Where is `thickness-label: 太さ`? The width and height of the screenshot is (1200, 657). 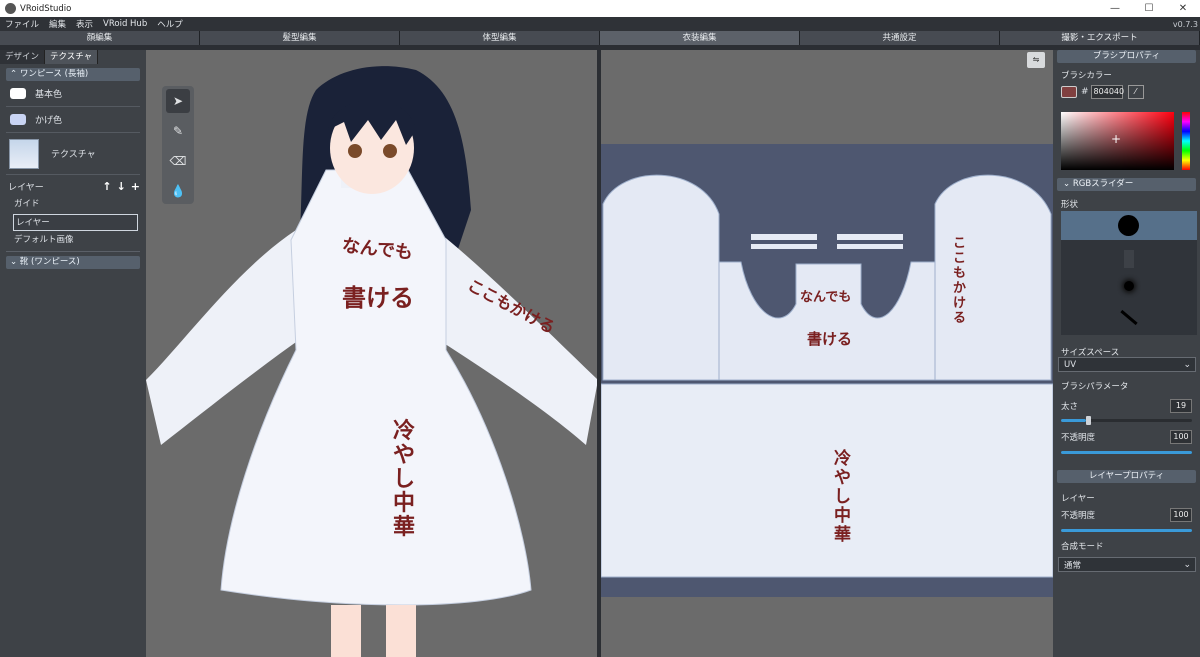 thickness-label: 太さ is located at coordinates (1070, 407).